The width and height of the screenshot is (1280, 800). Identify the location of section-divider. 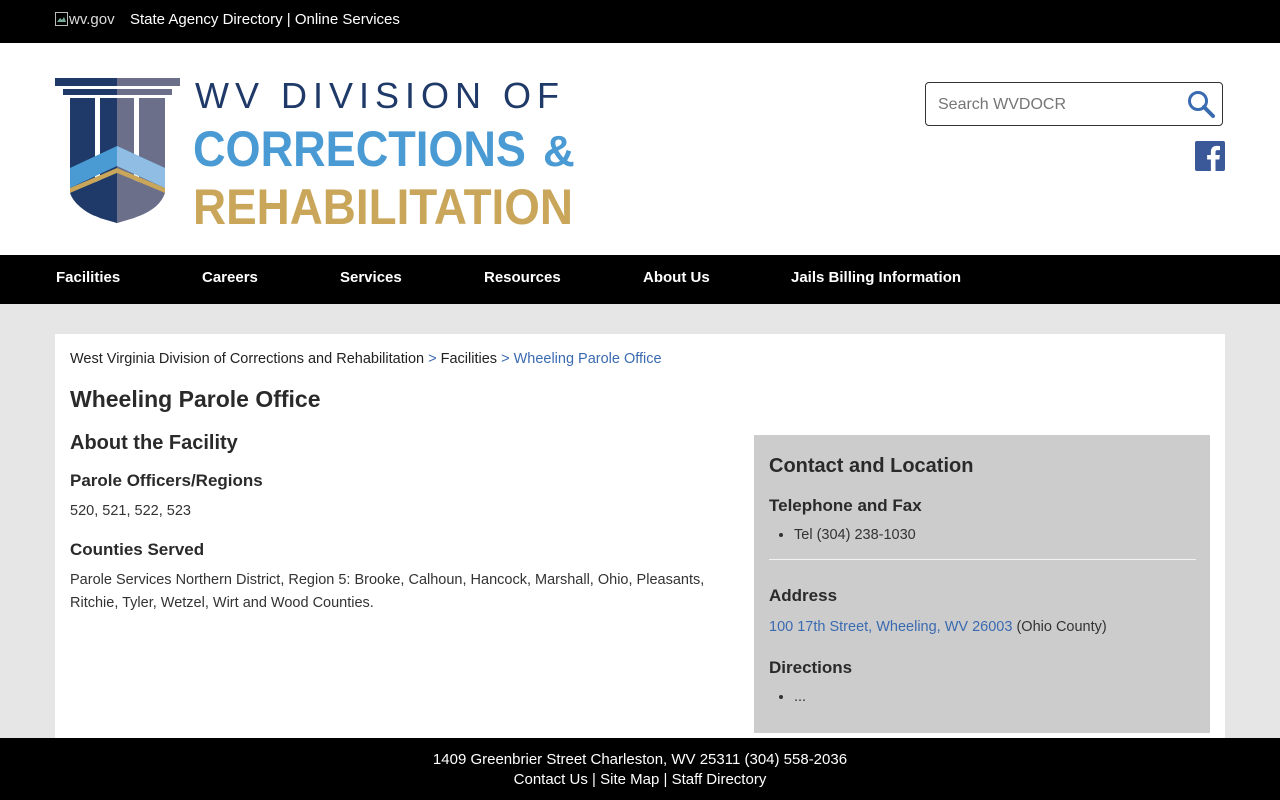
(982, 559).